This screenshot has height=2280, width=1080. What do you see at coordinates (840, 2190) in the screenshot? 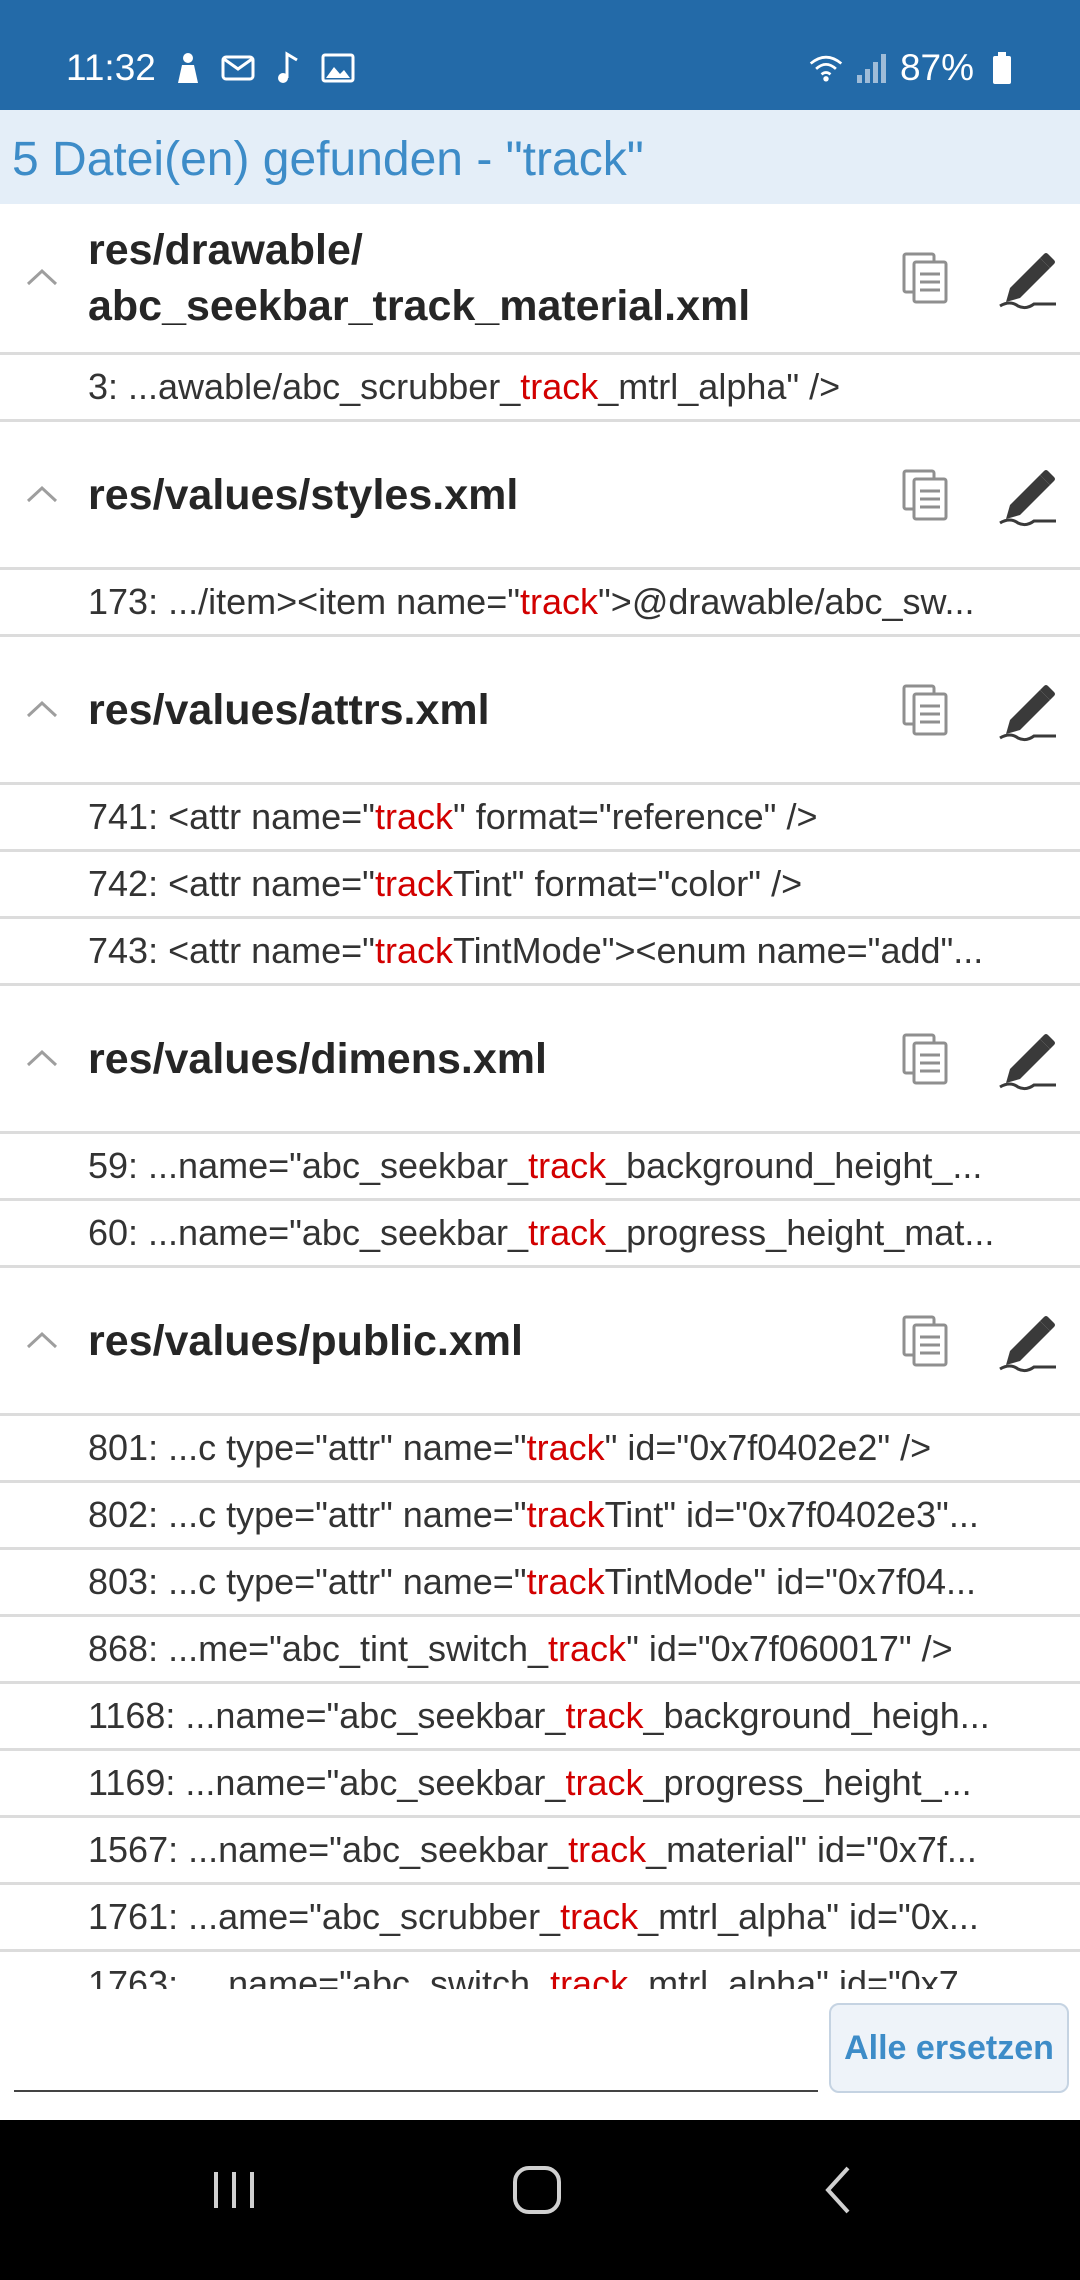
I see `back-icon` at bounding box center [840, 2190].